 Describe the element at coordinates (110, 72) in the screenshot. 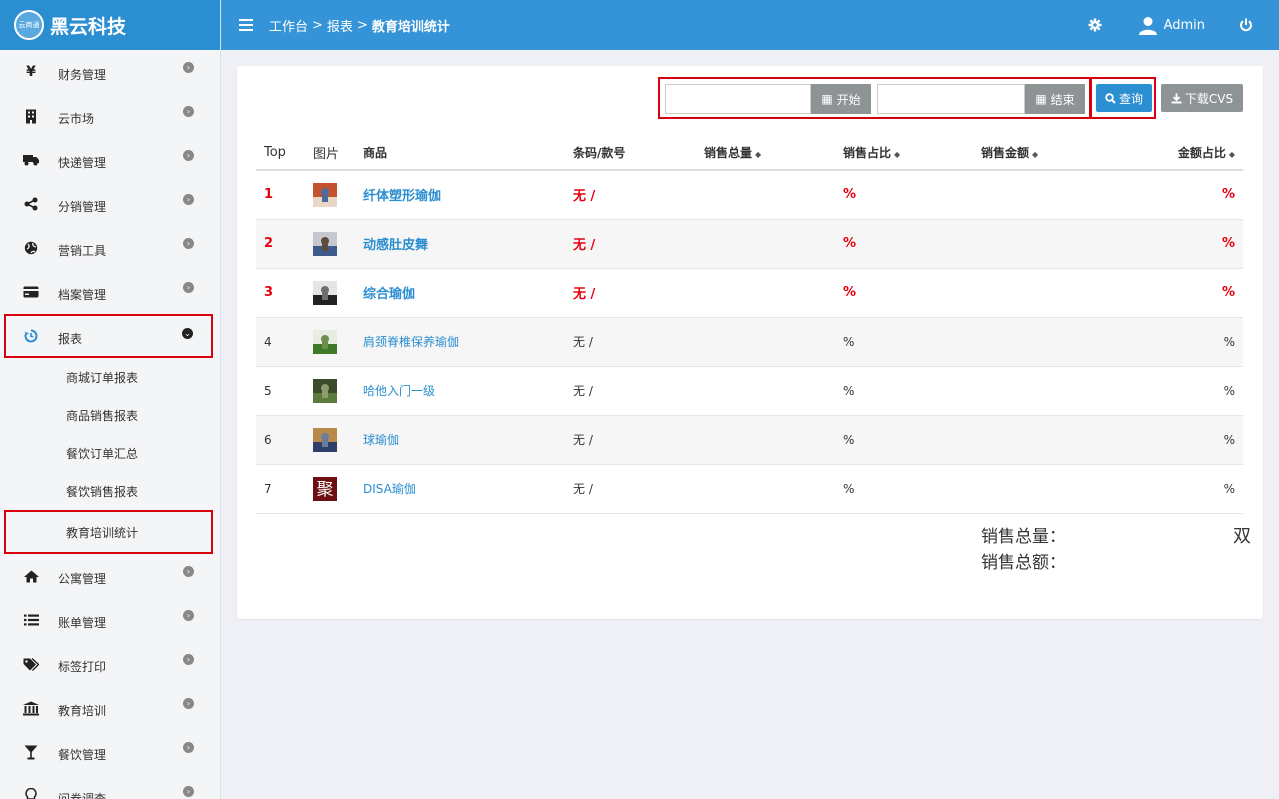

I see `sidebar-item: ¥ 财务管理 ›` at that location.